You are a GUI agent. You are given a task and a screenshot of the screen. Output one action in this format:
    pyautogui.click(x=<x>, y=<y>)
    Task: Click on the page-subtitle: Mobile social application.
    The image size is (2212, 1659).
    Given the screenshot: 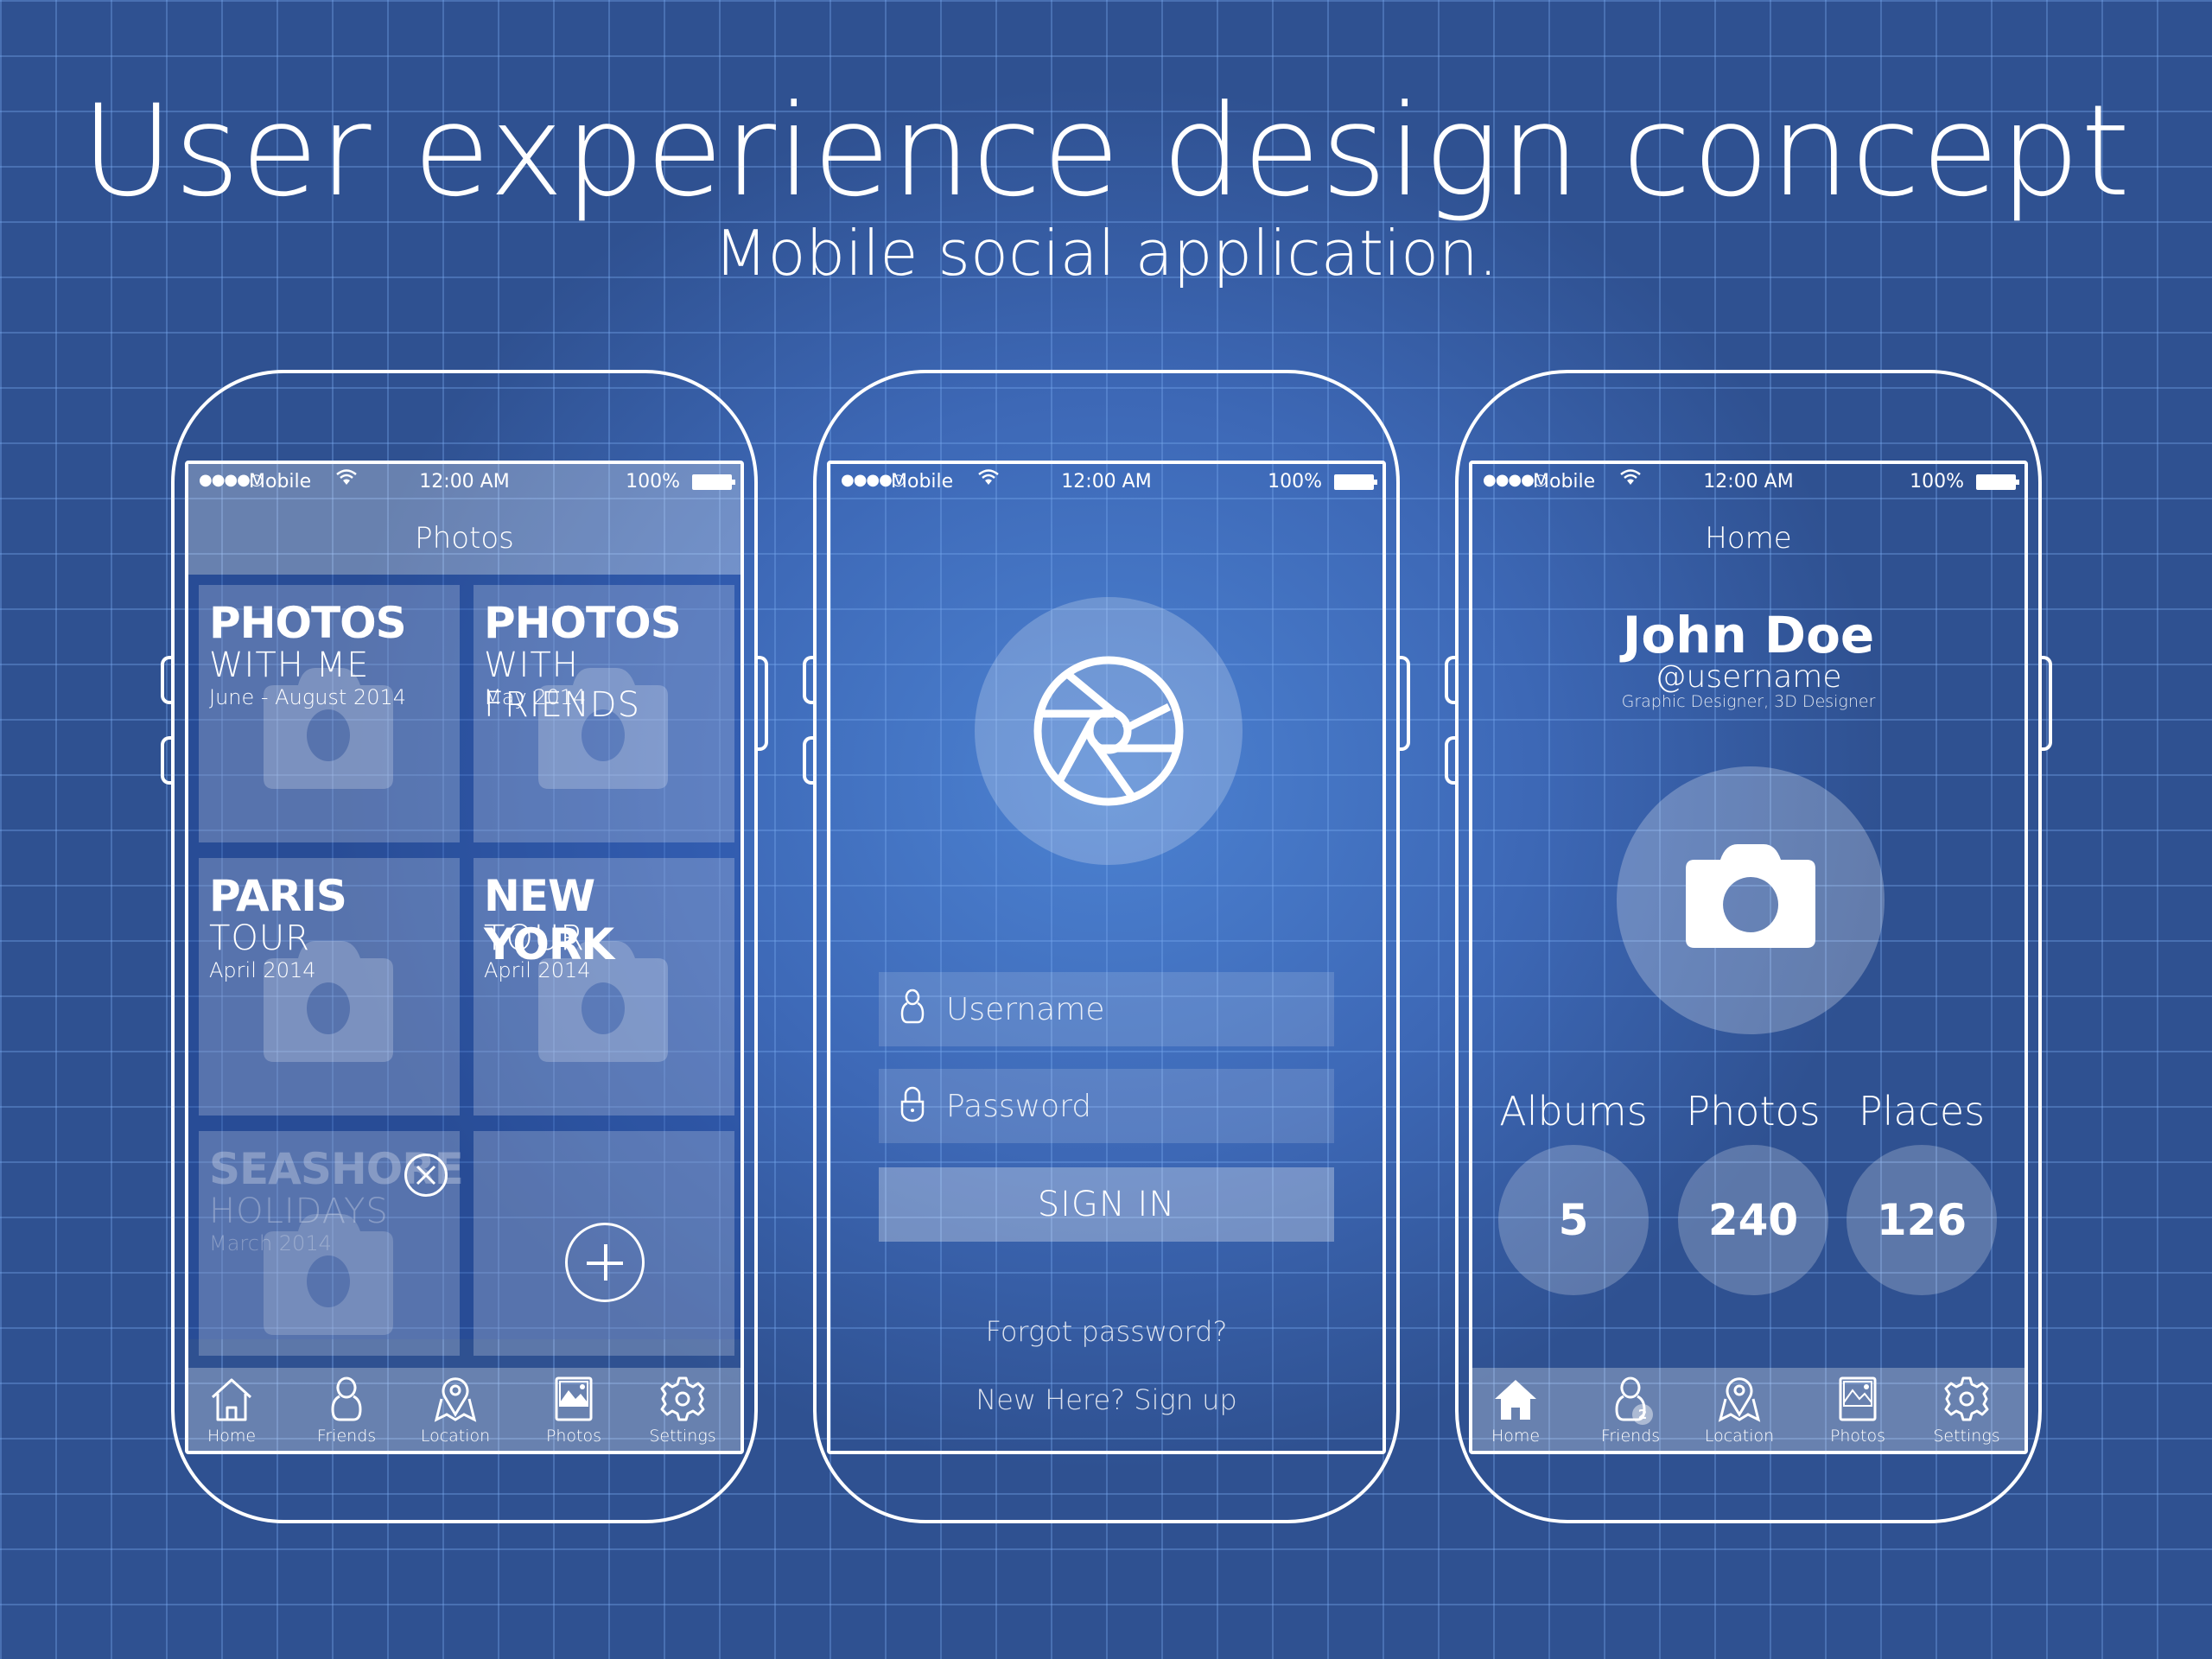 What is the action you would take?
    pyautogui.click(x=1106, y=253)
    